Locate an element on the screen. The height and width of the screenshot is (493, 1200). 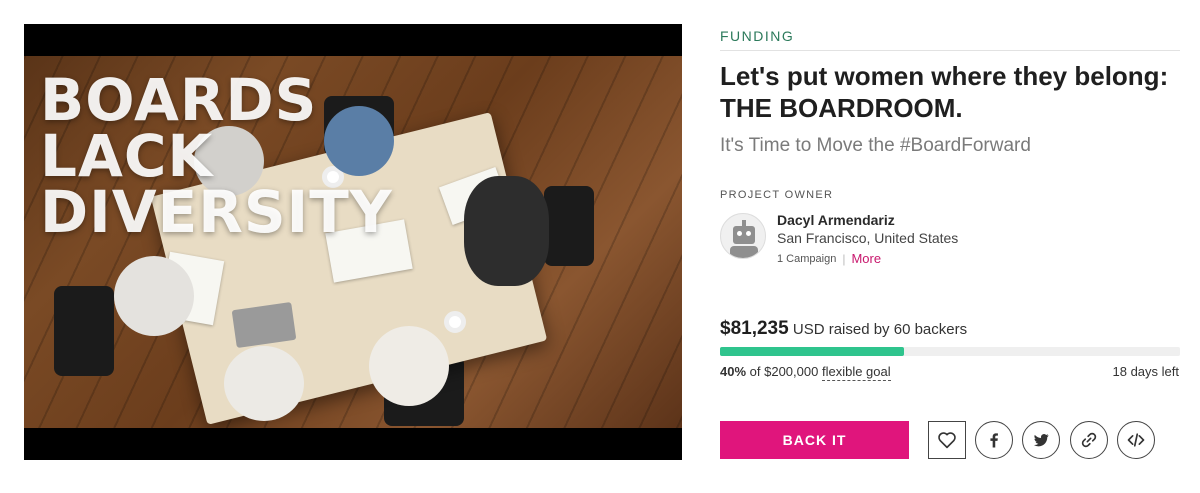
owner-meta: 1 Campaign | More is located at coordinates (829, 258).